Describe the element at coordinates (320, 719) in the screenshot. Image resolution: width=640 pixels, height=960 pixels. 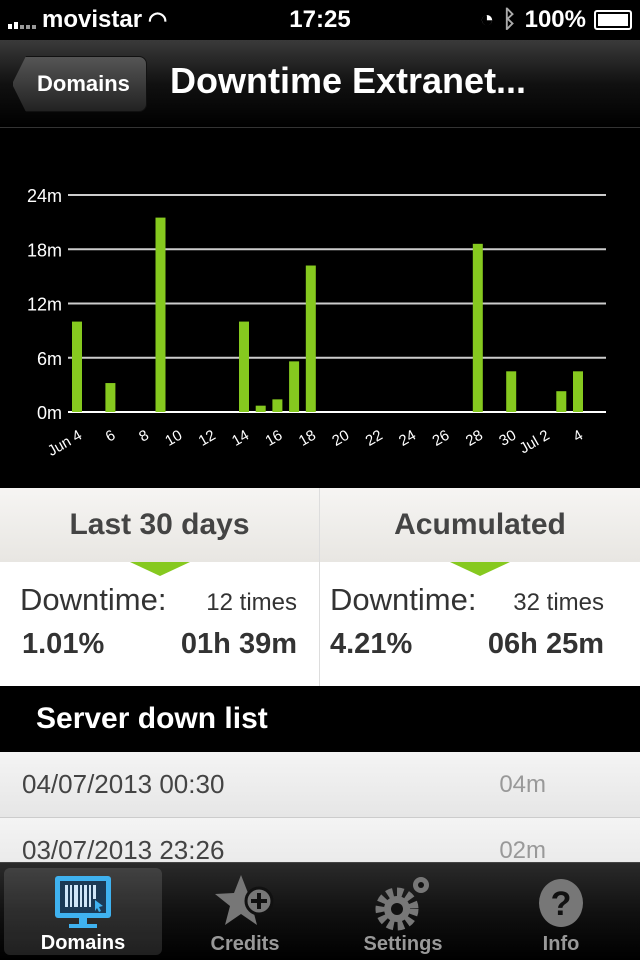
I see `server-down-list-header: Server down list` at that location.